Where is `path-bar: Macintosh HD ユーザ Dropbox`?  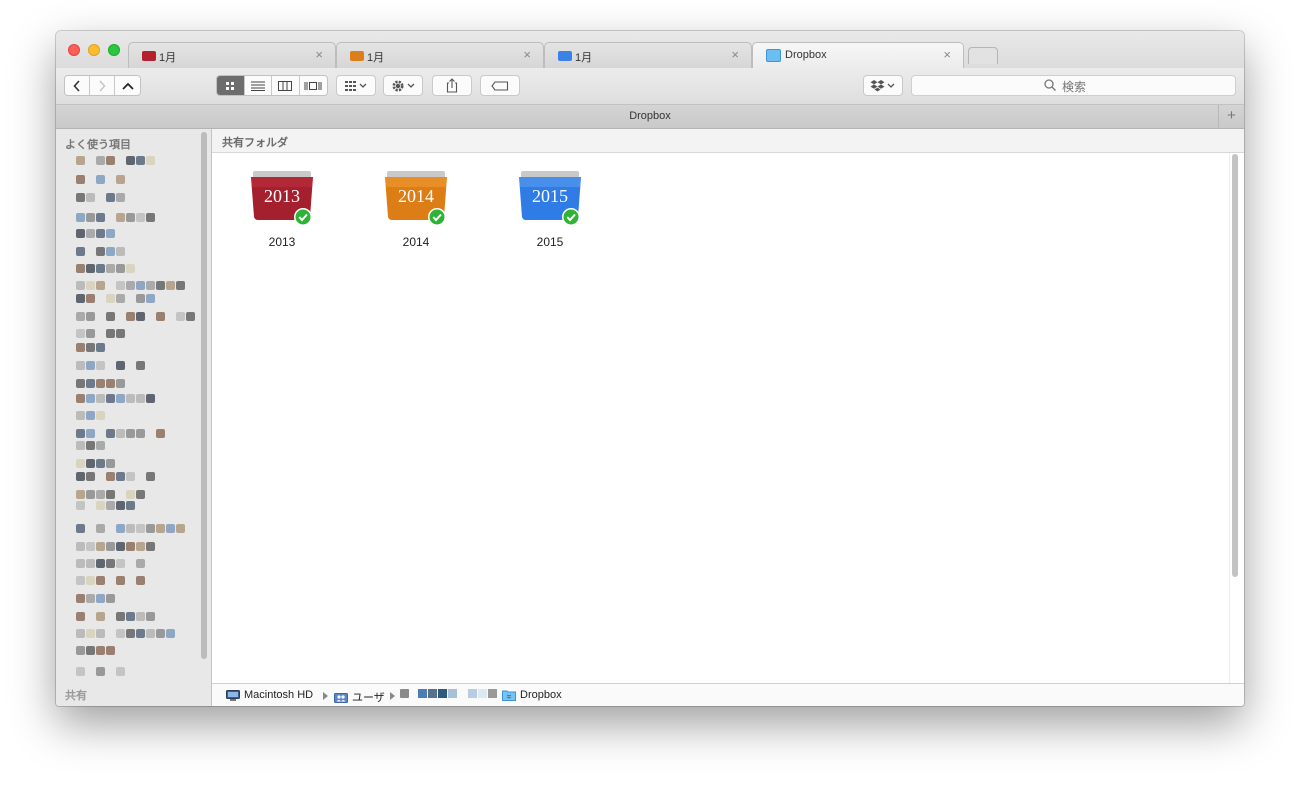
path-bar: Macintosh HD ユーザ Dropbox is located at coordinates (728, 694).